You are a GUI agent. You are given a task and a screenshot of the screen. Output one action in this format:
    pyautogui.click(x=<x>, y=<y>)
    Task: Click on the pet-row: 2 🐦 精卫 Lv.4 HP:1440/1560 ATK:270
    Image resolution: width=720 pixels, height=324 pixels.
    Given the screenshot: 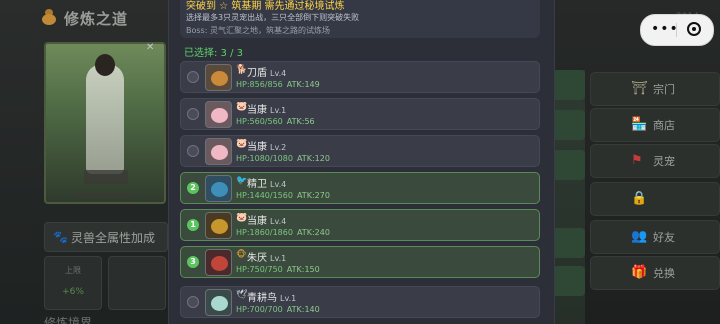 What is the action you would take?
    pyautogui.click(x=360, y=188)
    